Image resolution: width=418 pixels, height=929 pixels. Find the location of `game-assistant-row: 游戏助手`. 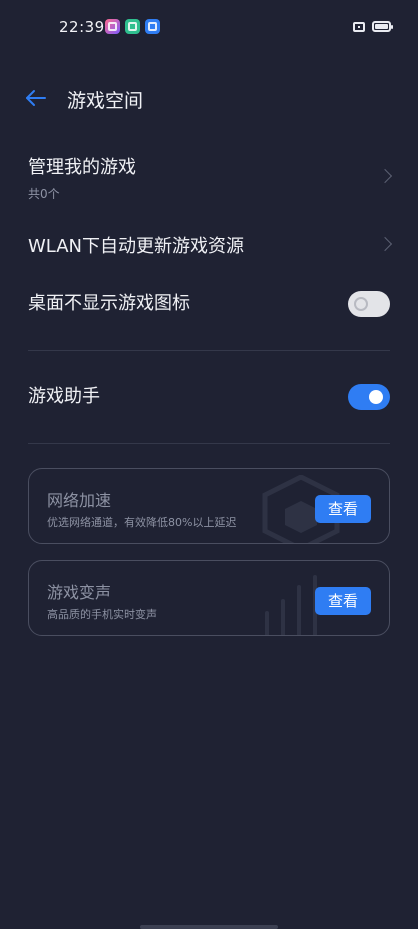

game-assistant-row: 游戏助手 is located at coordinates (209, 397).